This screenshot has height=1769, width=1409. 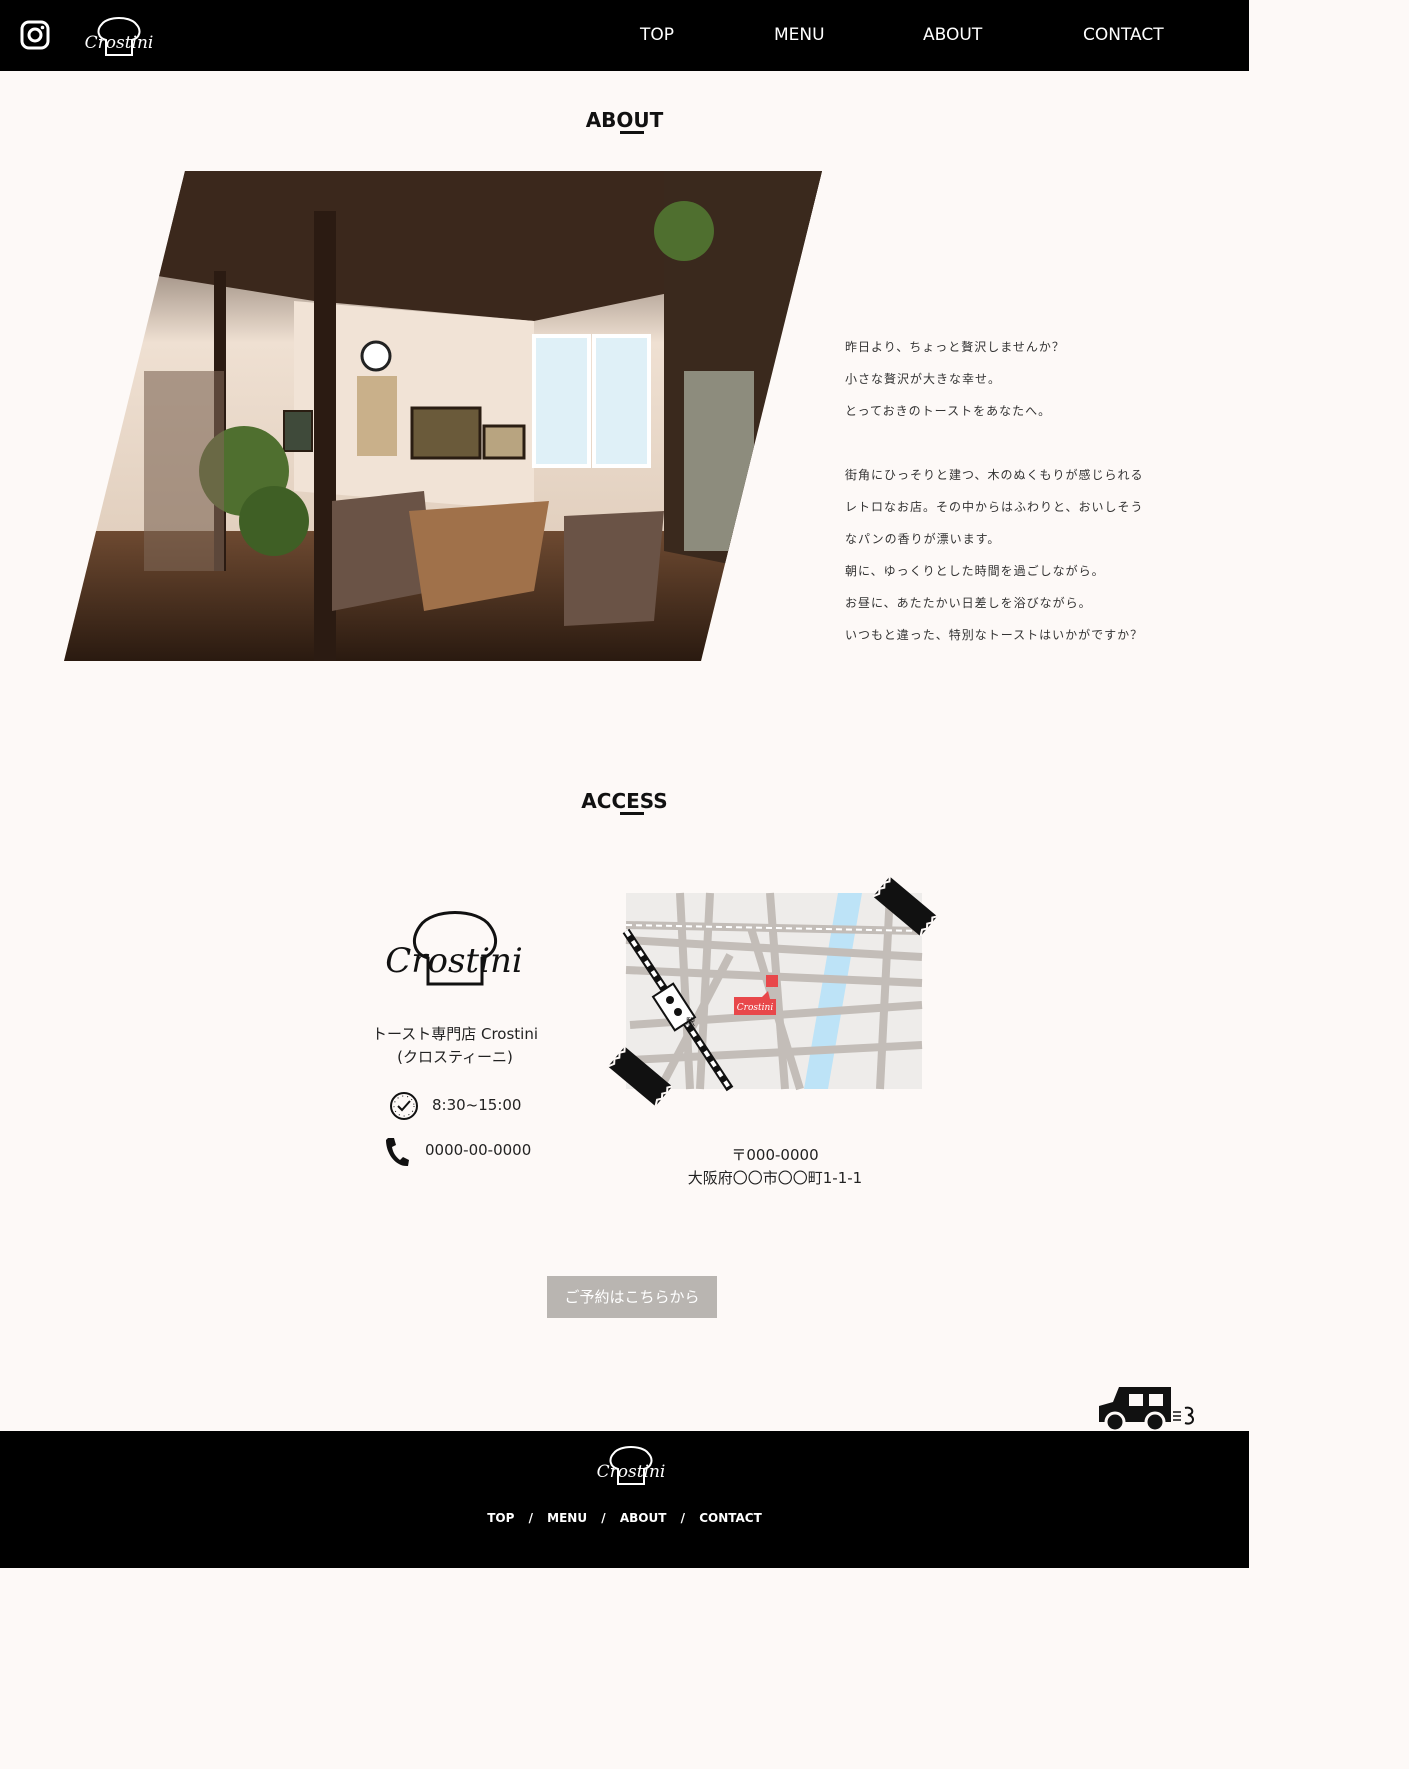 I want to click on access-title: ACCESS, so click(x=624, y=801).